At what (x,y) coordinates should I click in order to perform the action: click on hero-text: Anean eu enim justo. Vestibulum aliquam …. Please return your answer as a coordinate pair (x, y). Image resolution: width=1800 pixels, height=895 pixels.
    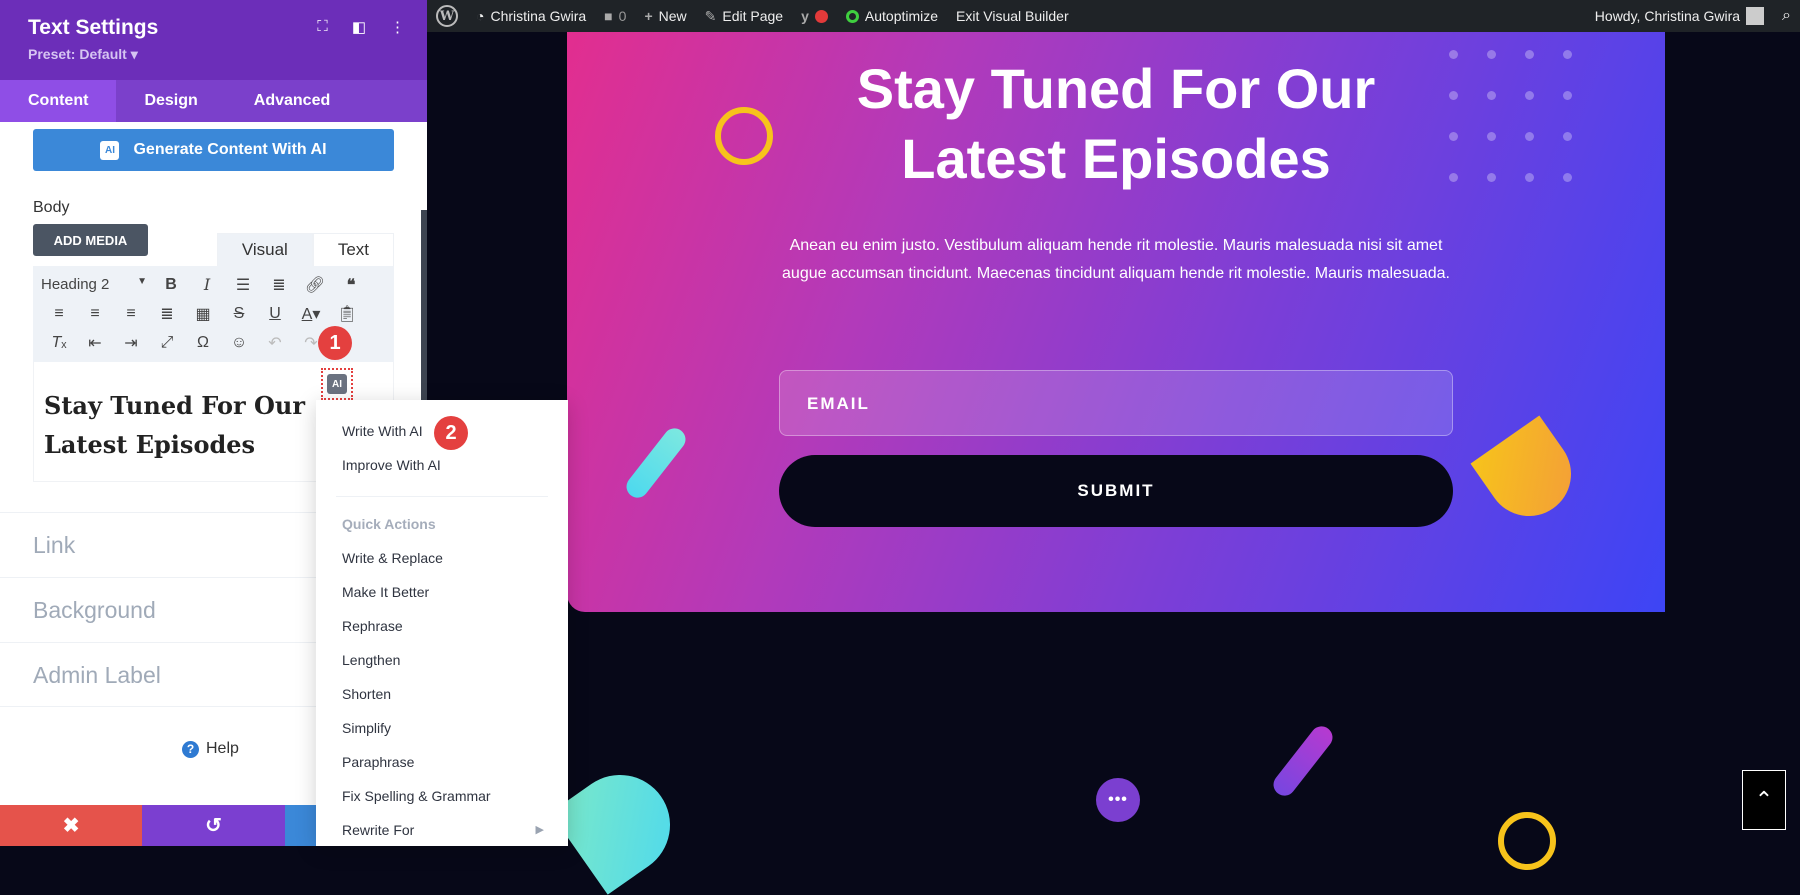
    Looking at the image, I should click on (1116, 259).